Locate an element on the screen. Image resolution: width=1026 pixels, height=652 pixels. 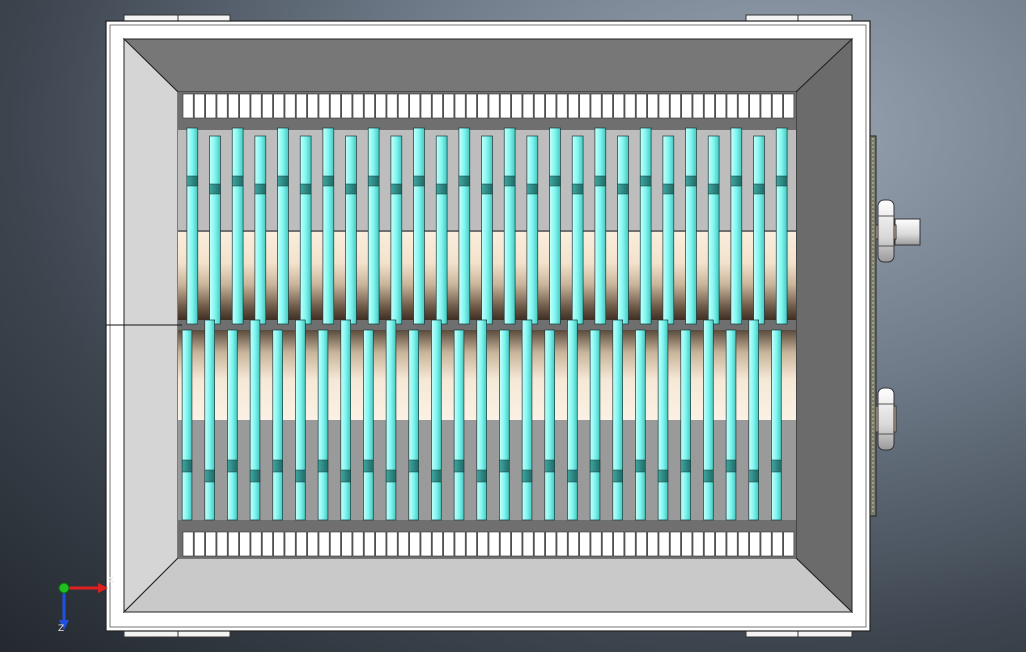
orientation-triad: X Z is located at coordinates (85, 605).